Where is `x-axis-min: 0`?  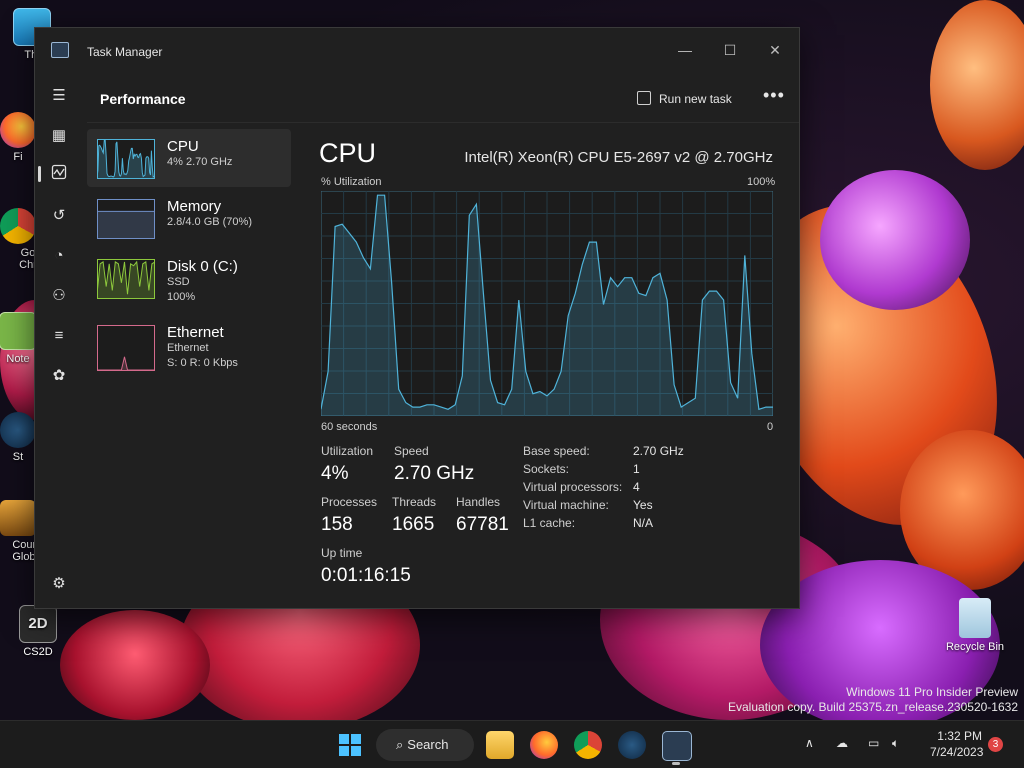 x-axis-min: 0 is located at coordinates (770, 427).